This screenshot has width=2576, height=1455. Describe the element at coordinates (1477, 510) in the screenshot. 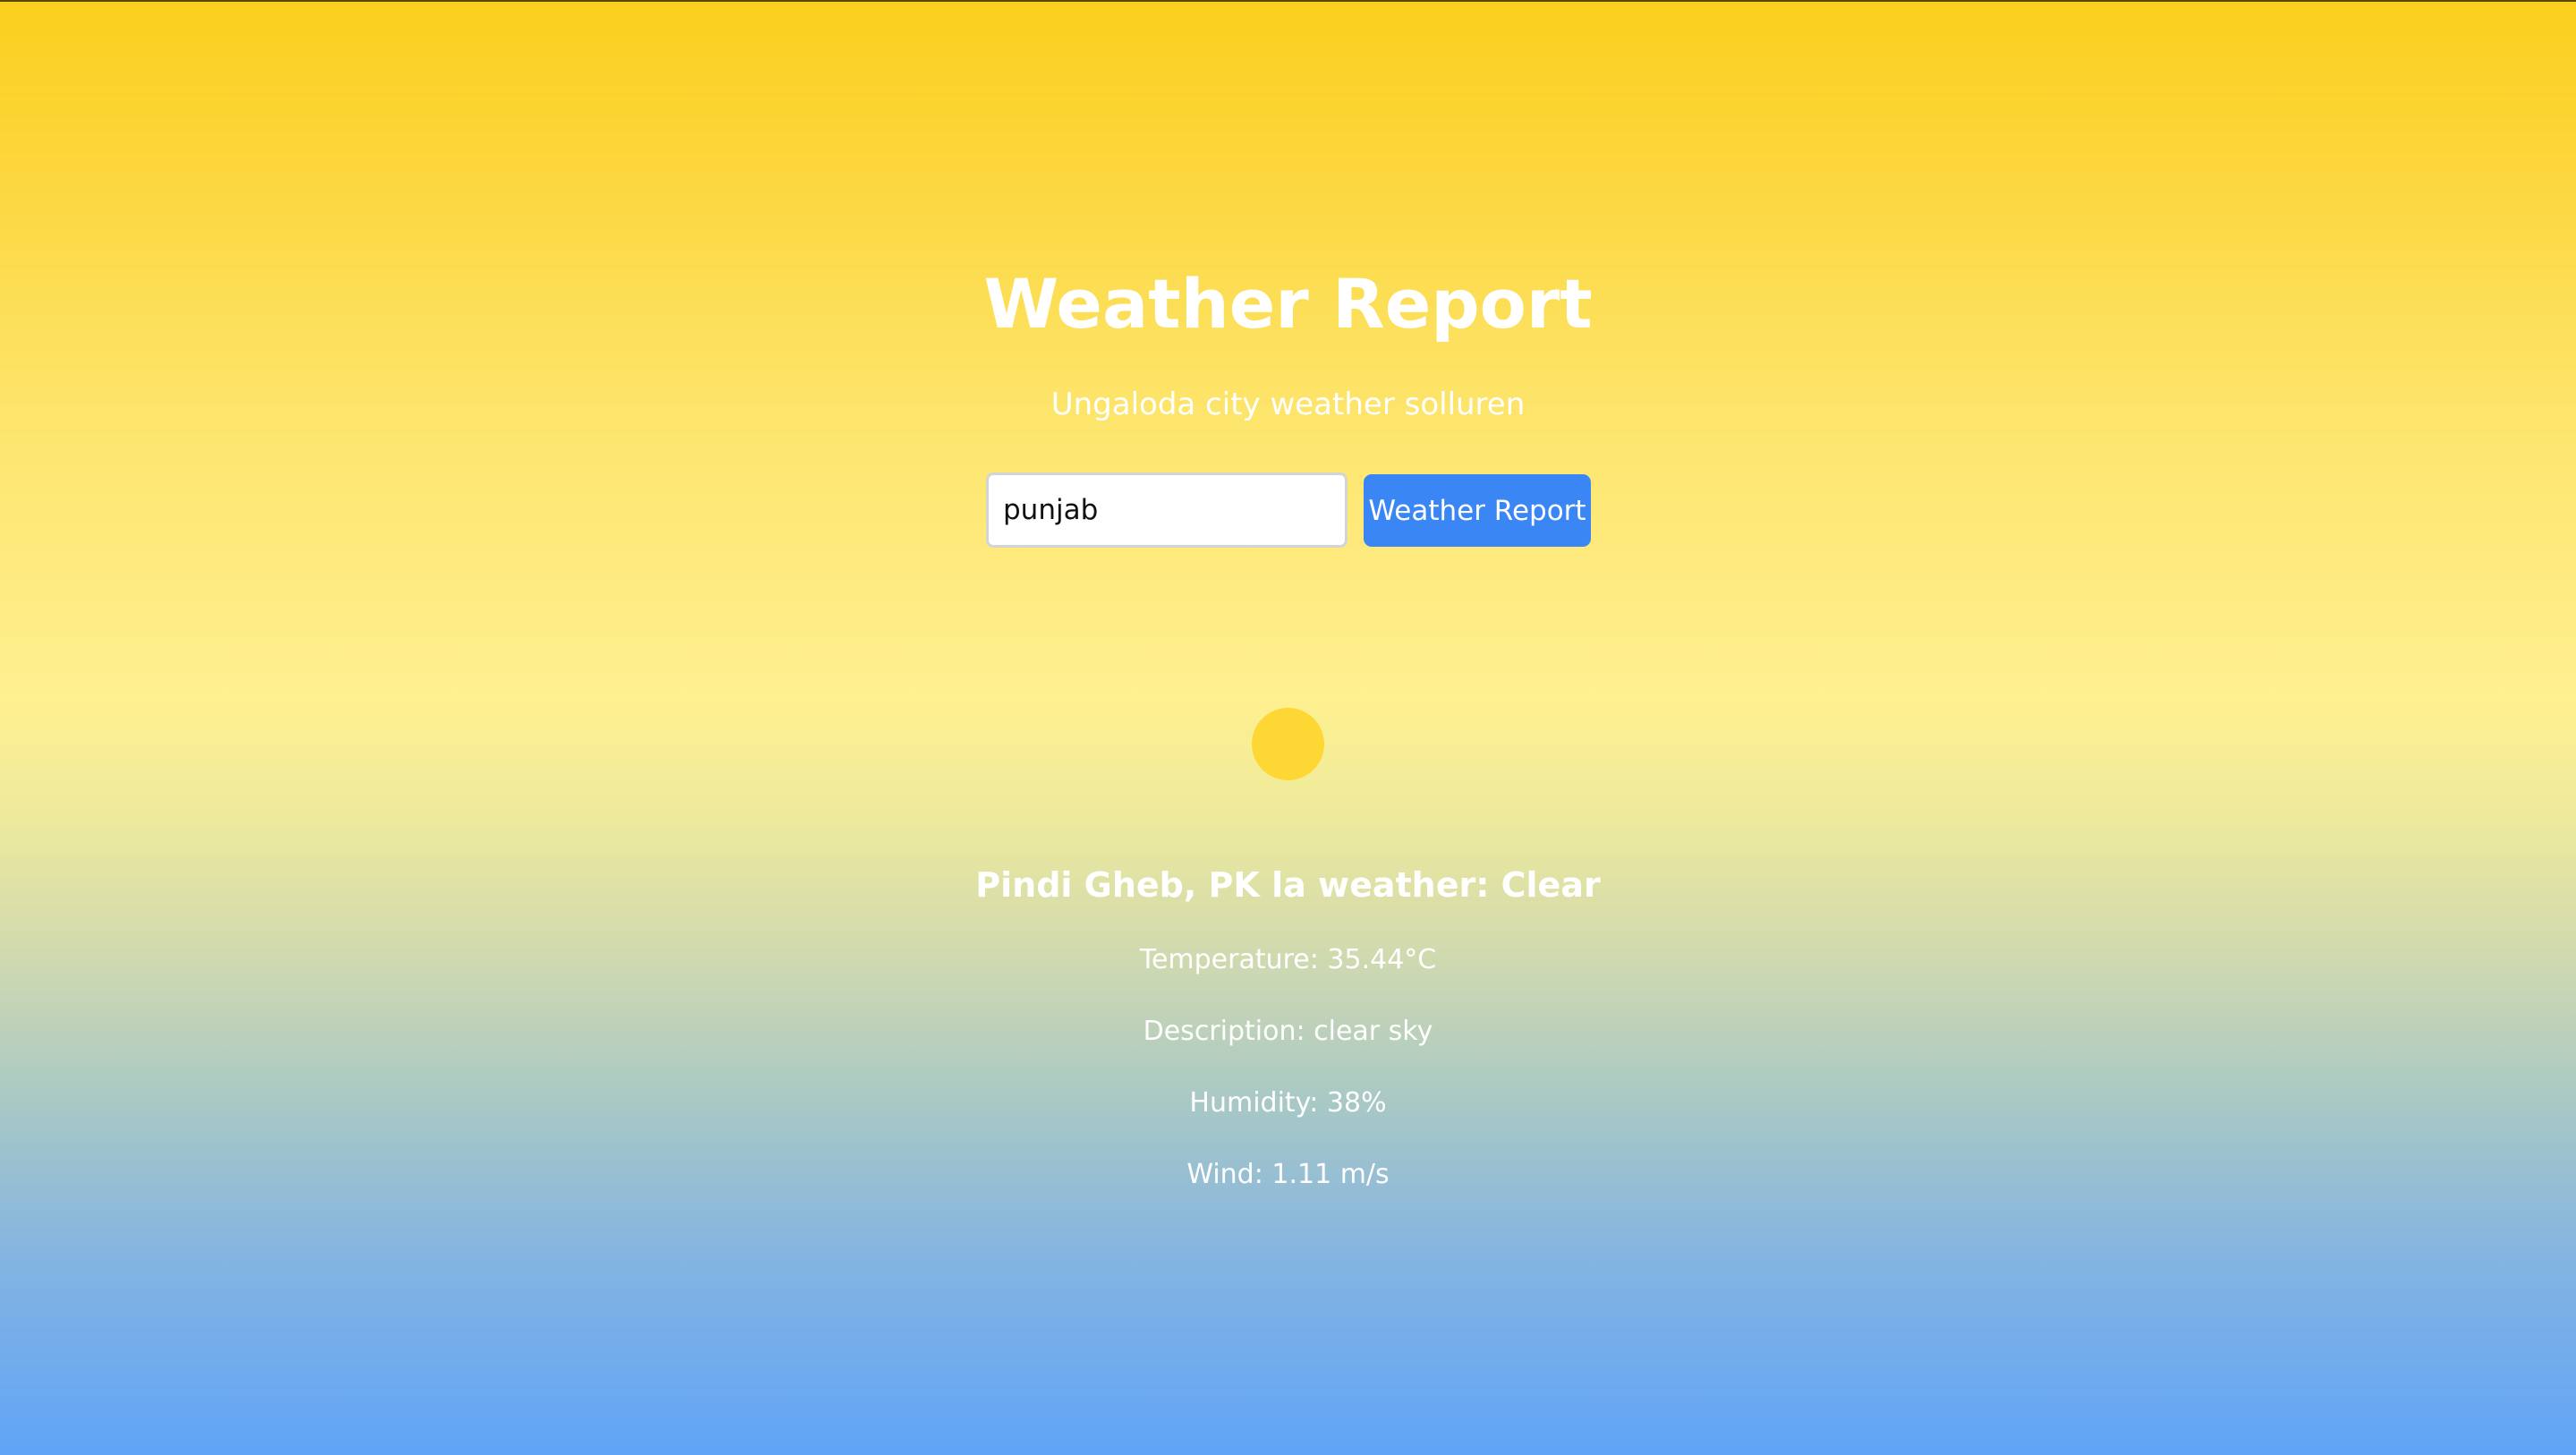

I see `weather-report-button: Weather Report` at that location.